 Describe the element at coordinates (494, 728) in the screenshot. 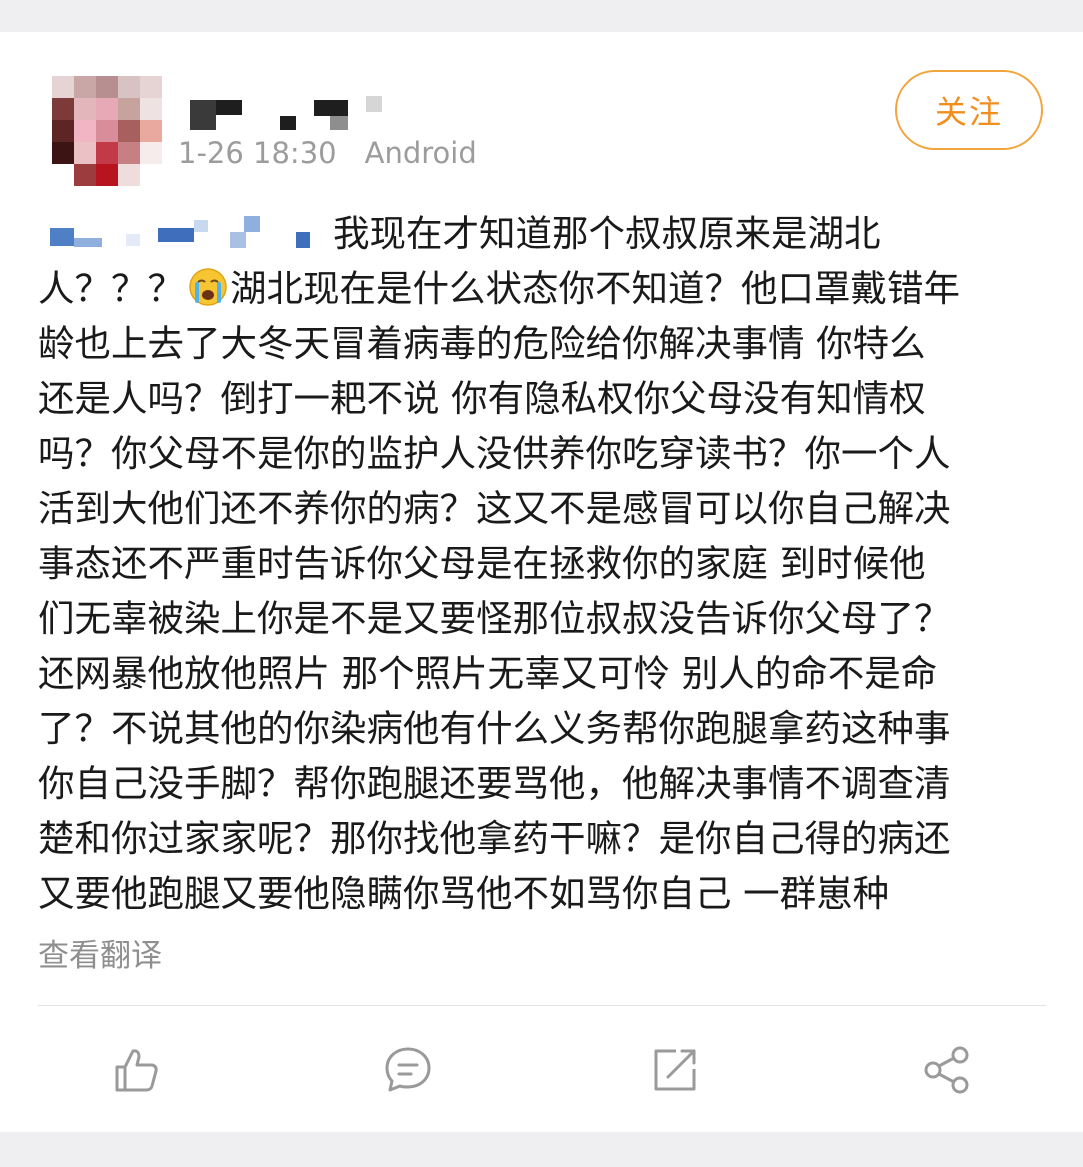

I see `post-text-line: 了？不说其他的你染病他有什么义务帮你跑腿拿药这种事` at that location.